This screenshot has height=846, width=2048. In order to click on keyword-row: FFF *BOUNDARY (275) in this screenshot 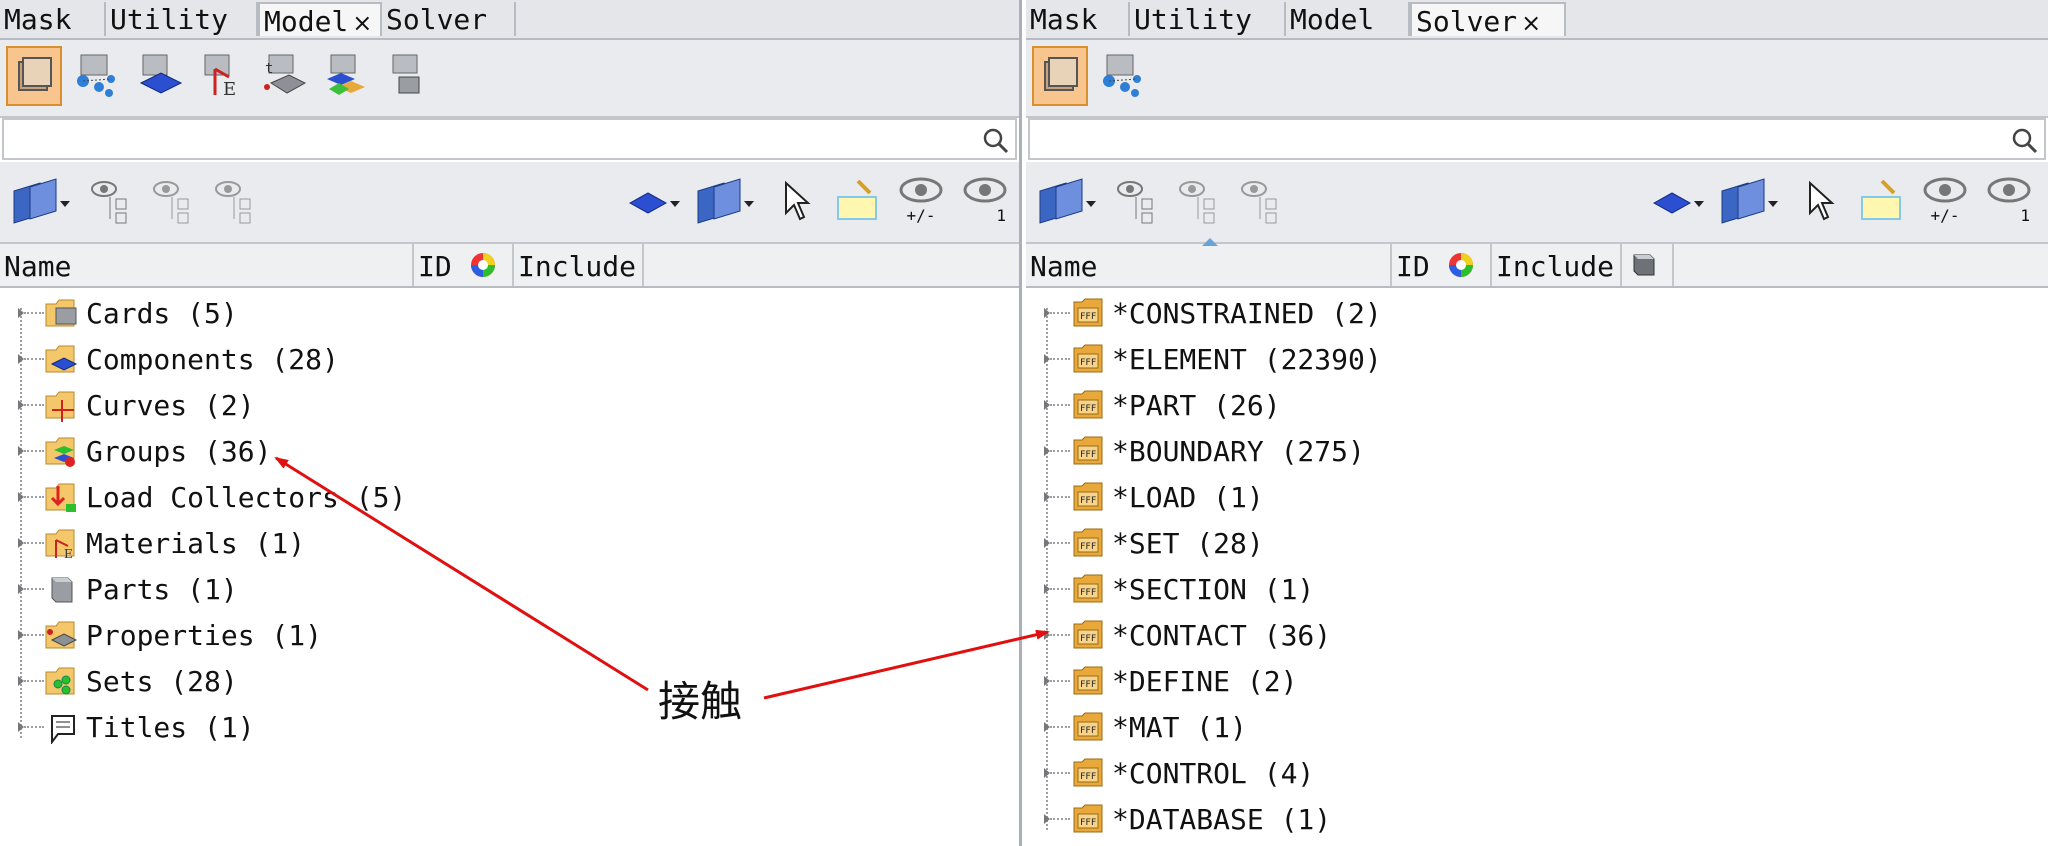, I will do `click(1537, 451)`.